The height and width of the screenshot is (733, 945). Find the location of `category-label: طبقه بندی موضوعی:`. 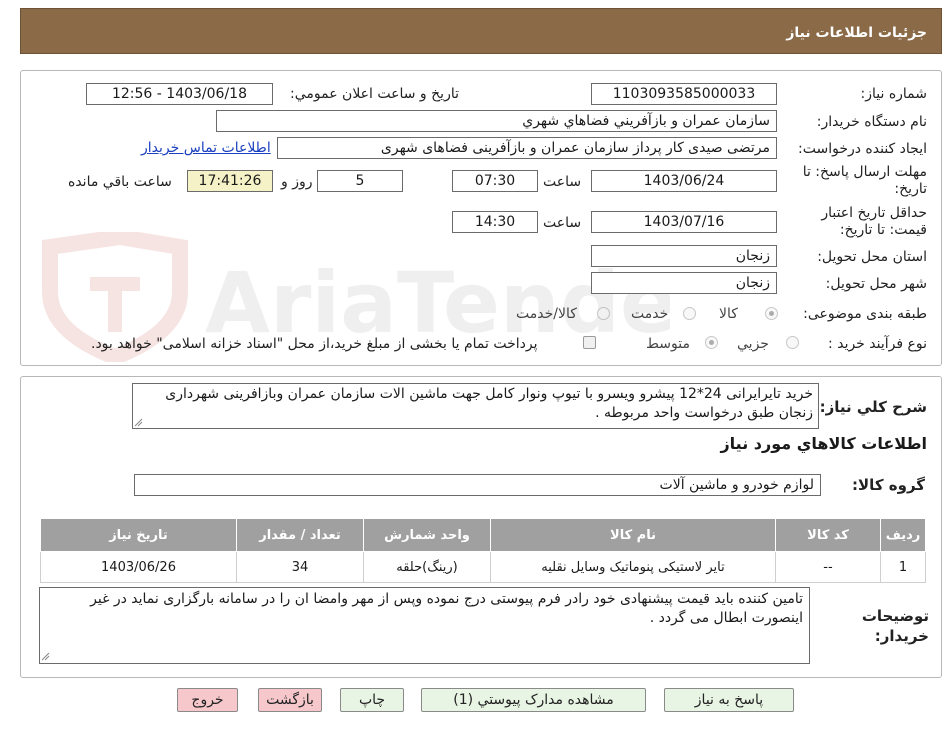

category-label: طبقه بندی موضوعی: is located at coordinates (865, 314).